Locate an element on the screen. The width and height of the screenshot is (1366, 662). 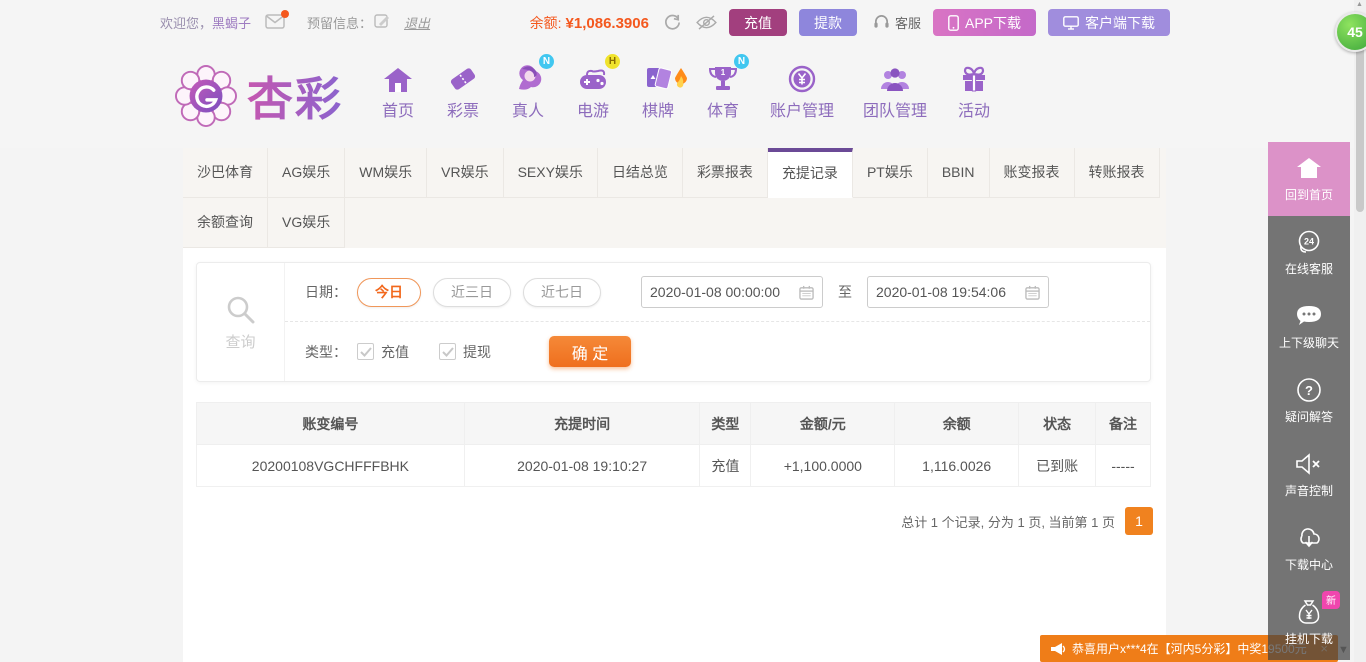
mail-icon is located at coordinates (277, 20).